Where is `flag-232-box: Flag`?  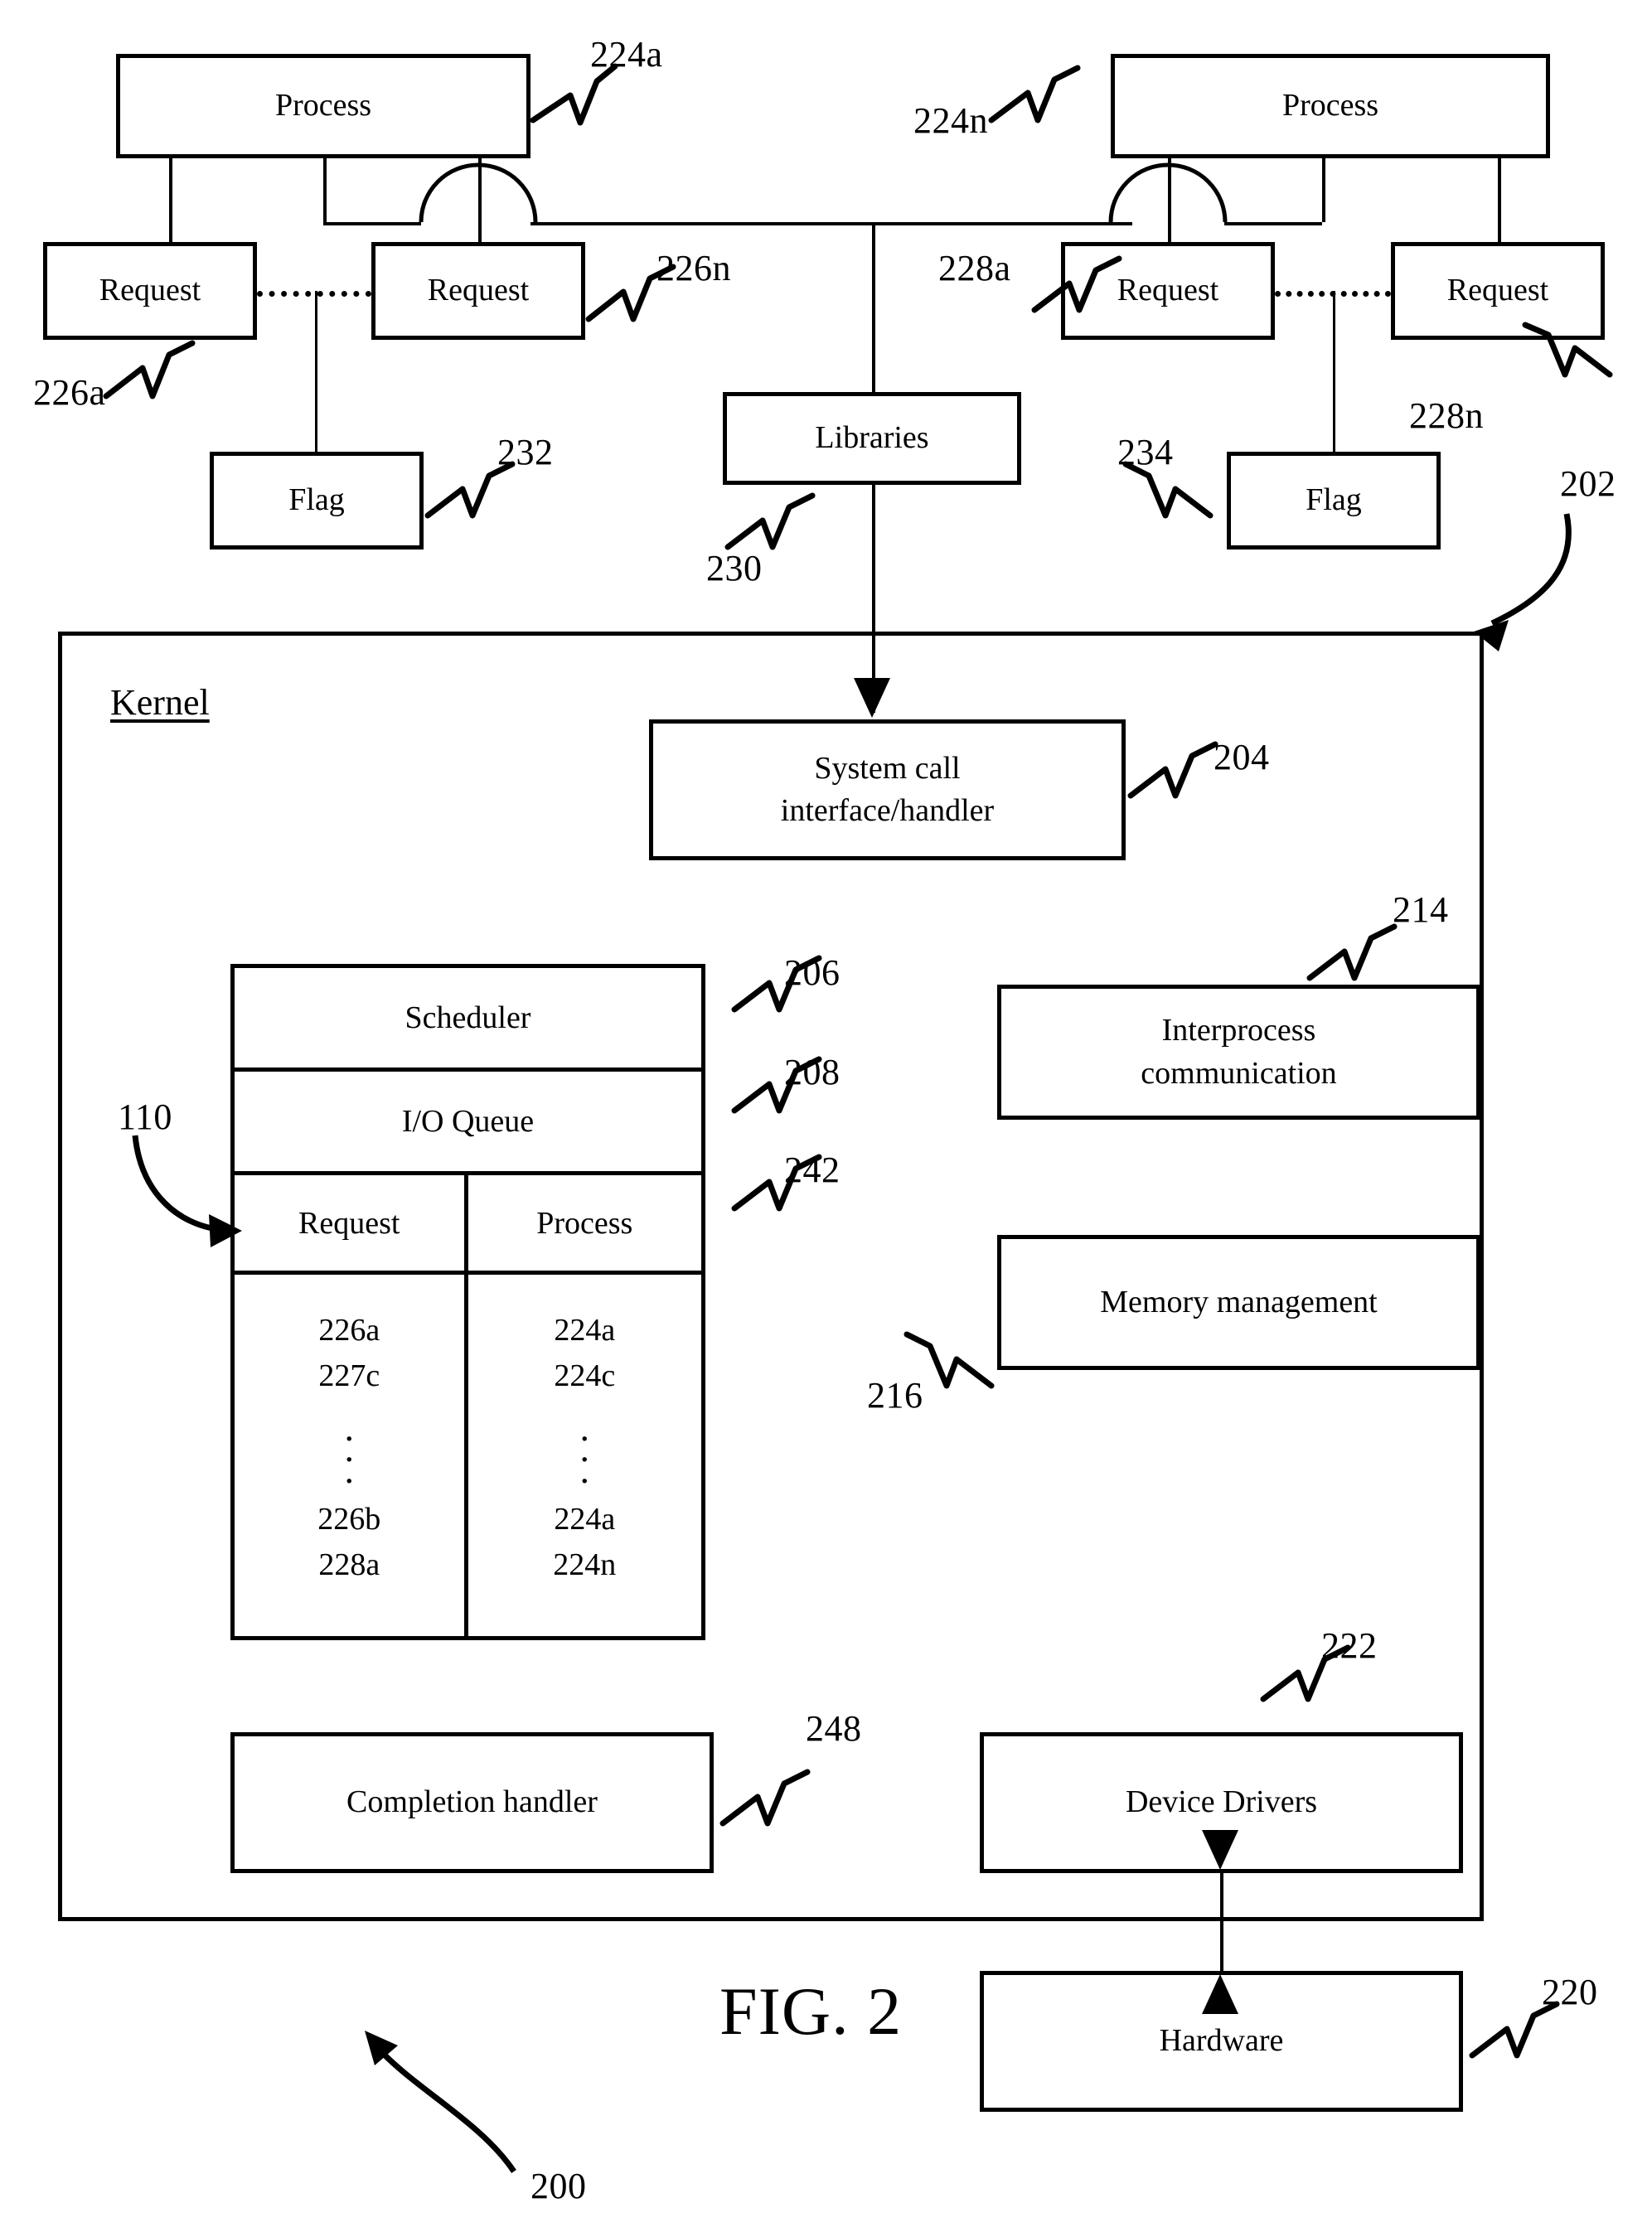 flag-232-box: Flag is located at coordinates (317, 501).